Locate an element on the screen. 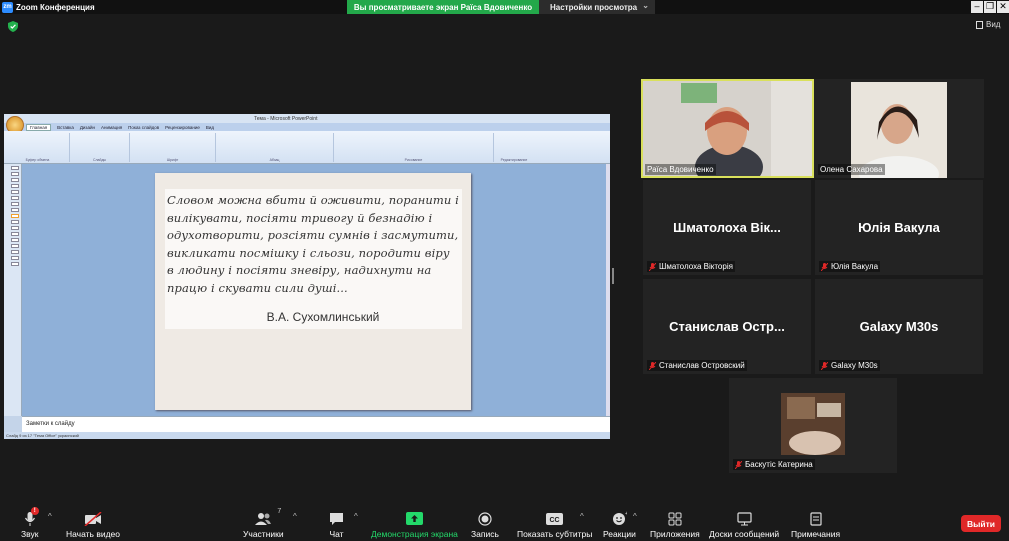 This screenshot has width=1009, height=541. share-screen-label: Демонстрация экрана is located at coordinates (414, 534).